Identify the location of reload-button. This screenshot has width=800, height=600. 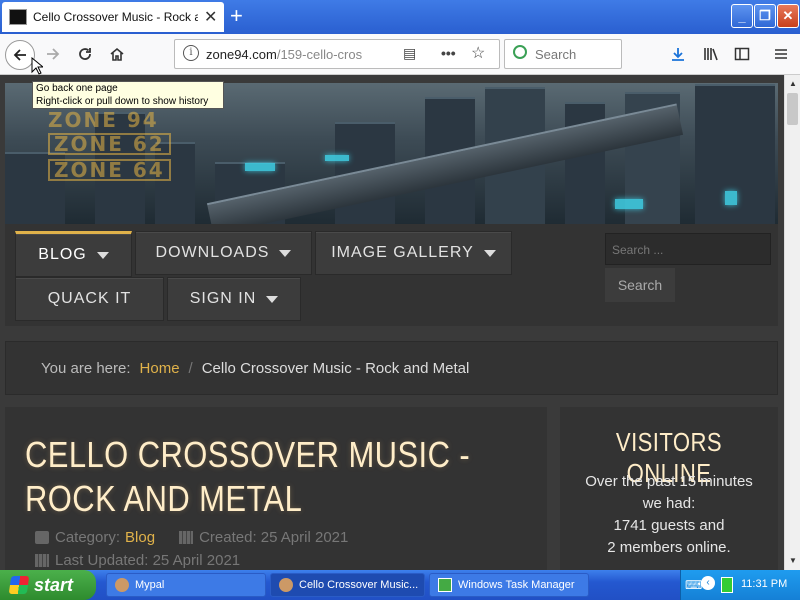
(85, 54).